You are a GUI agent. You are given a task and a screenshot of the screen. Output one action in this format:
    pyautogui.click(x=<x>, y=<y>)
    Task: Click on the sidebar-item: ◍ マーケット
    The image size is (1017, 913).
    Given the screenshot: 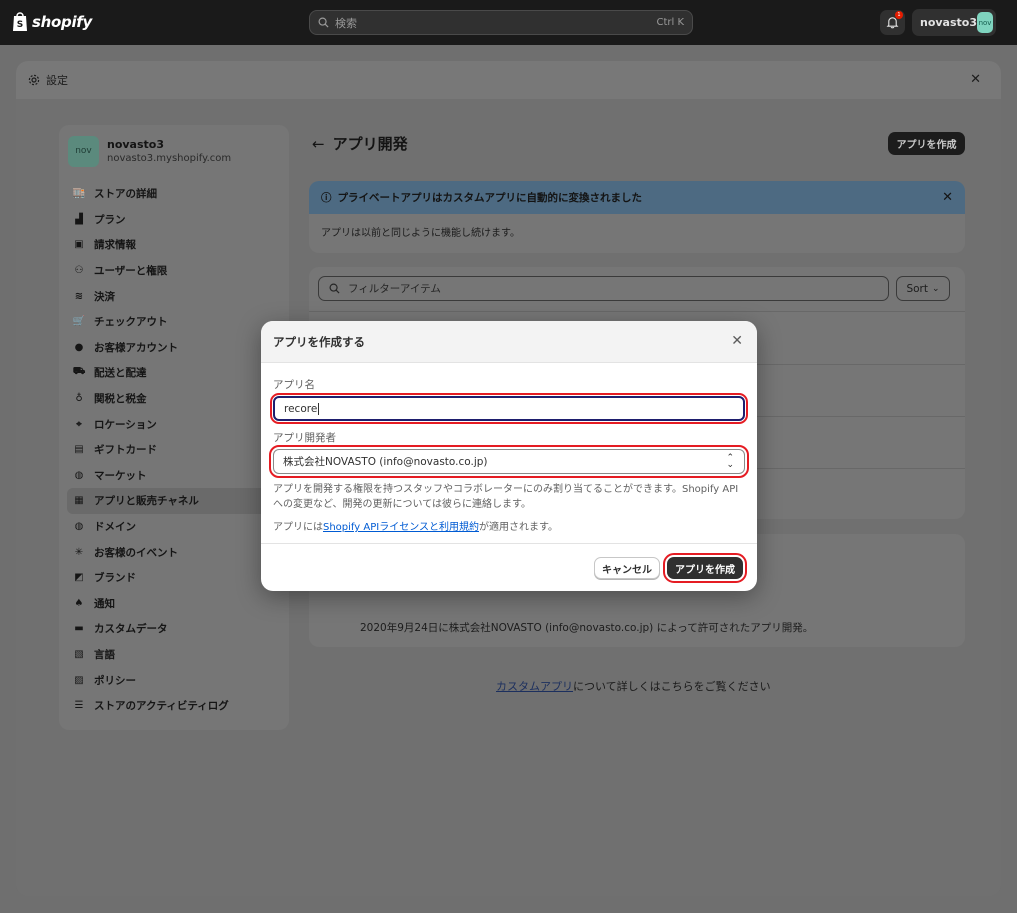 What is the action you would take?
    pyautogui.click(x=174, y=476)
    